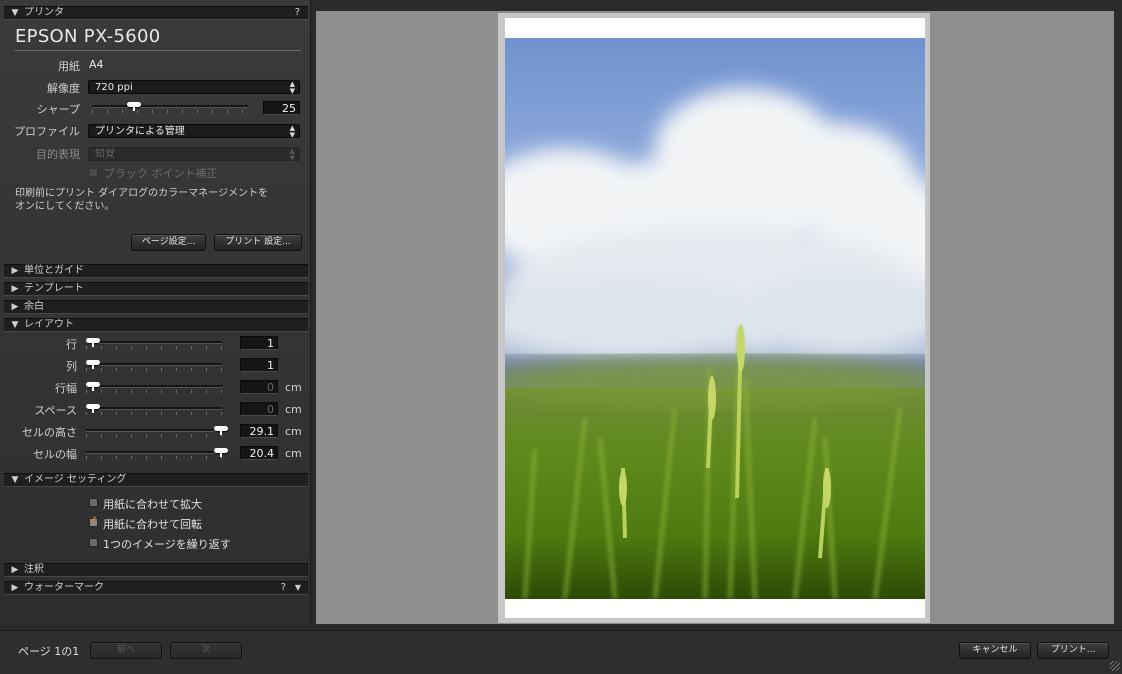  Describe the element at coordinates (58, 109) in the screenshot. I see `sharpen-label: シャープ` at that location.